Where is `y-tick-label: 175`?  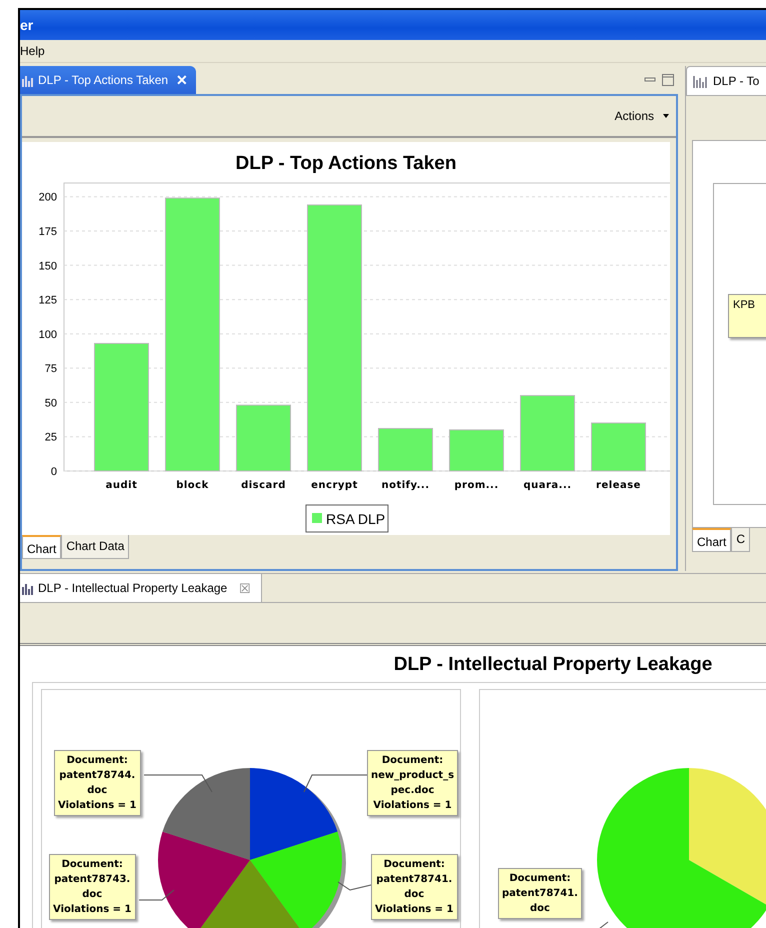
y-tick-label: 175 is located at coordinates (47, 232).